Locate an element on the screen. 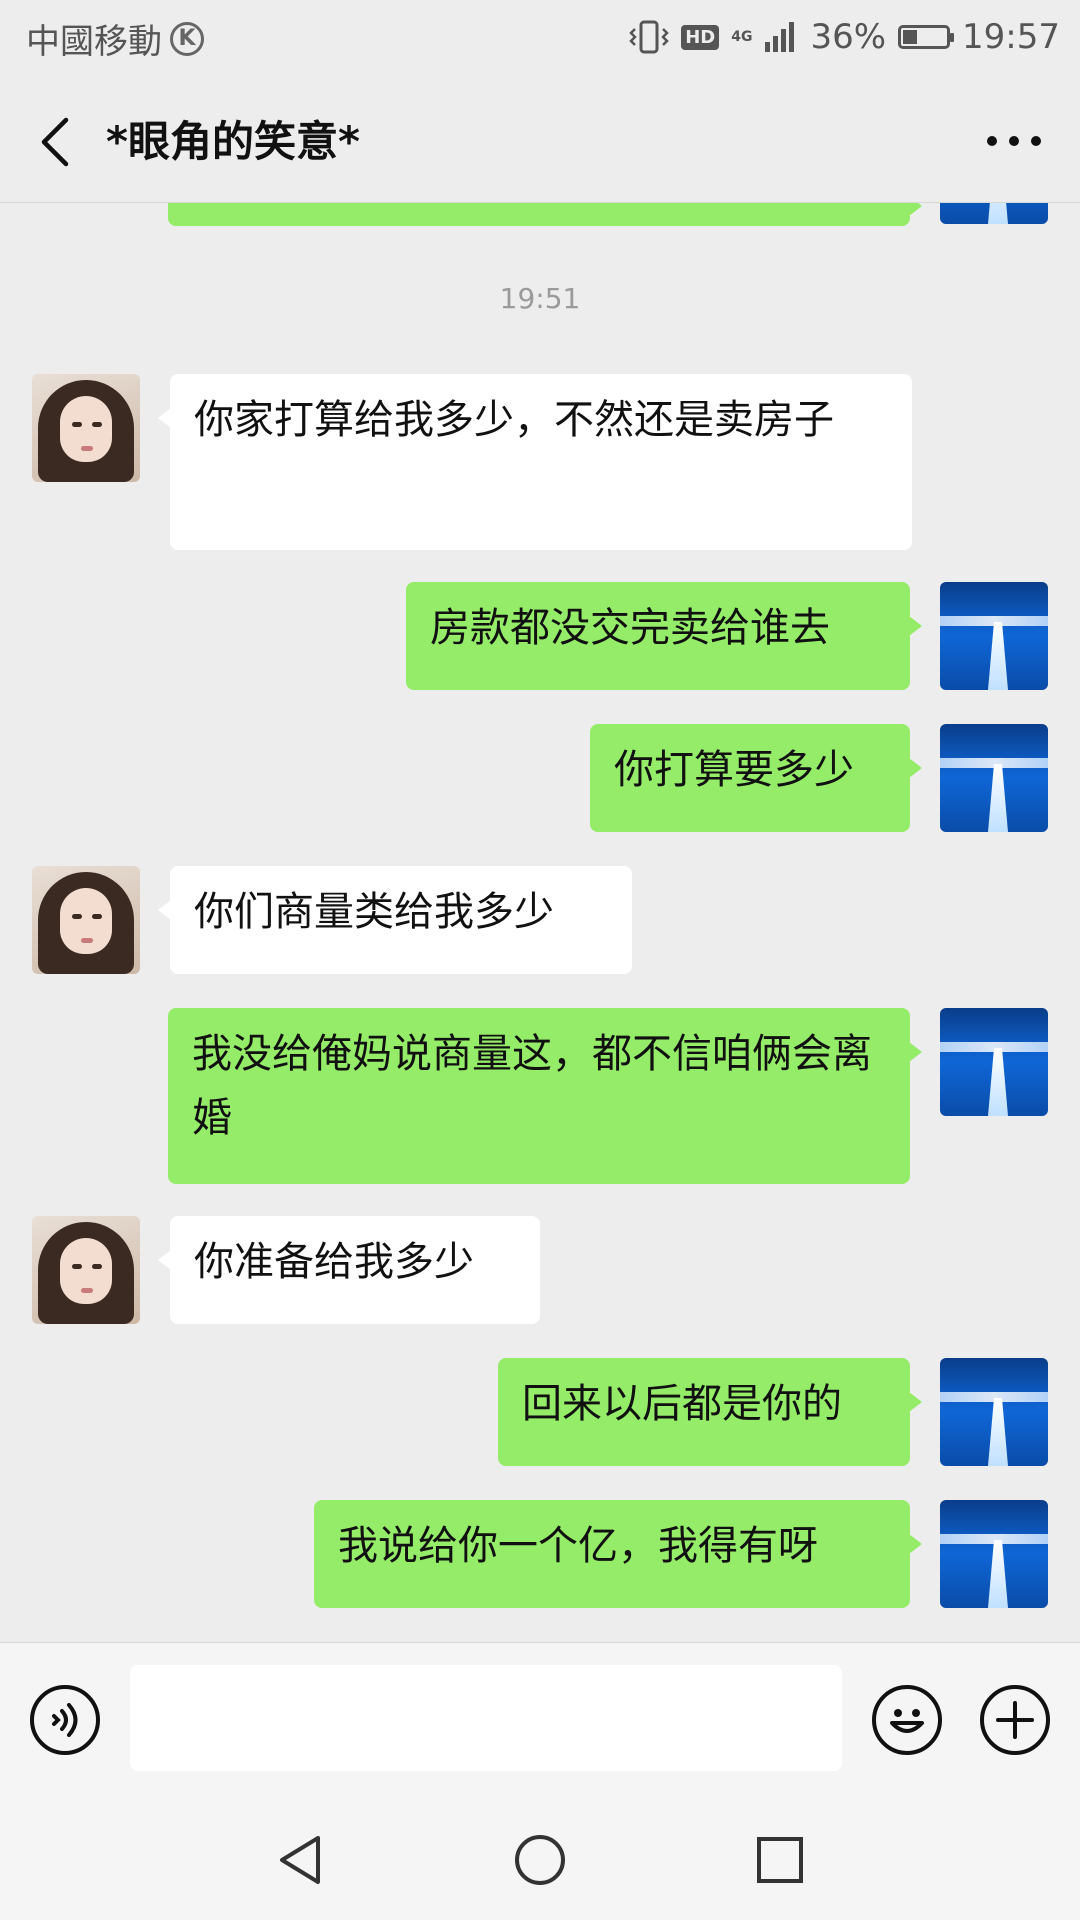 This screenshot has width=1080, height=1920. message-input is located at coordinates (486, 1718).